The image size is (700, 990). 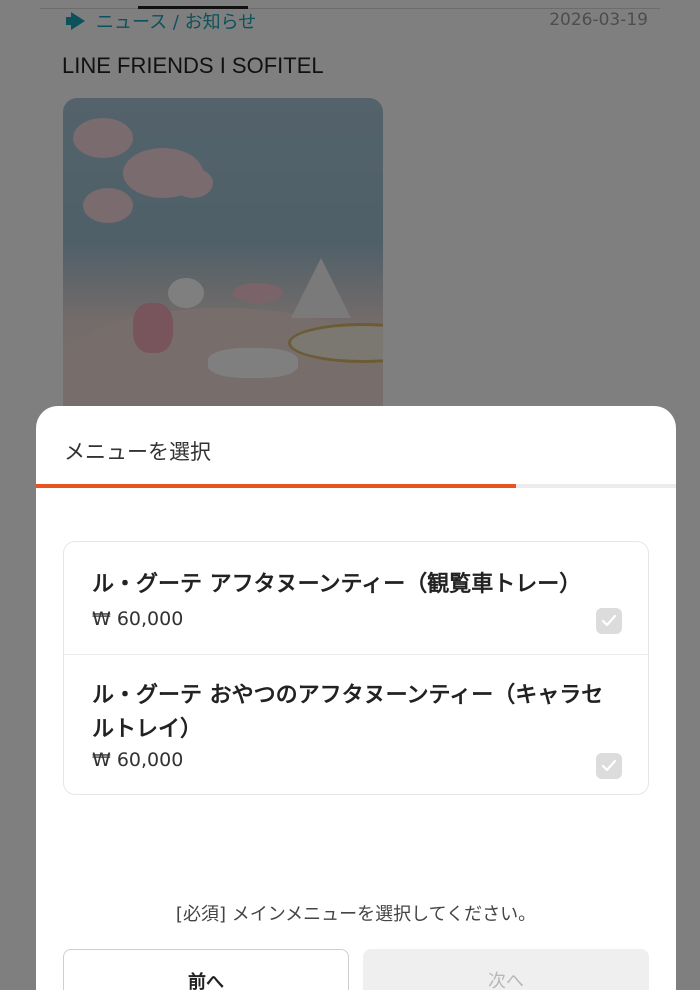 I want to click on required-notice: [必須] メインメニューを選択してください。, so click(x=356, y=914).